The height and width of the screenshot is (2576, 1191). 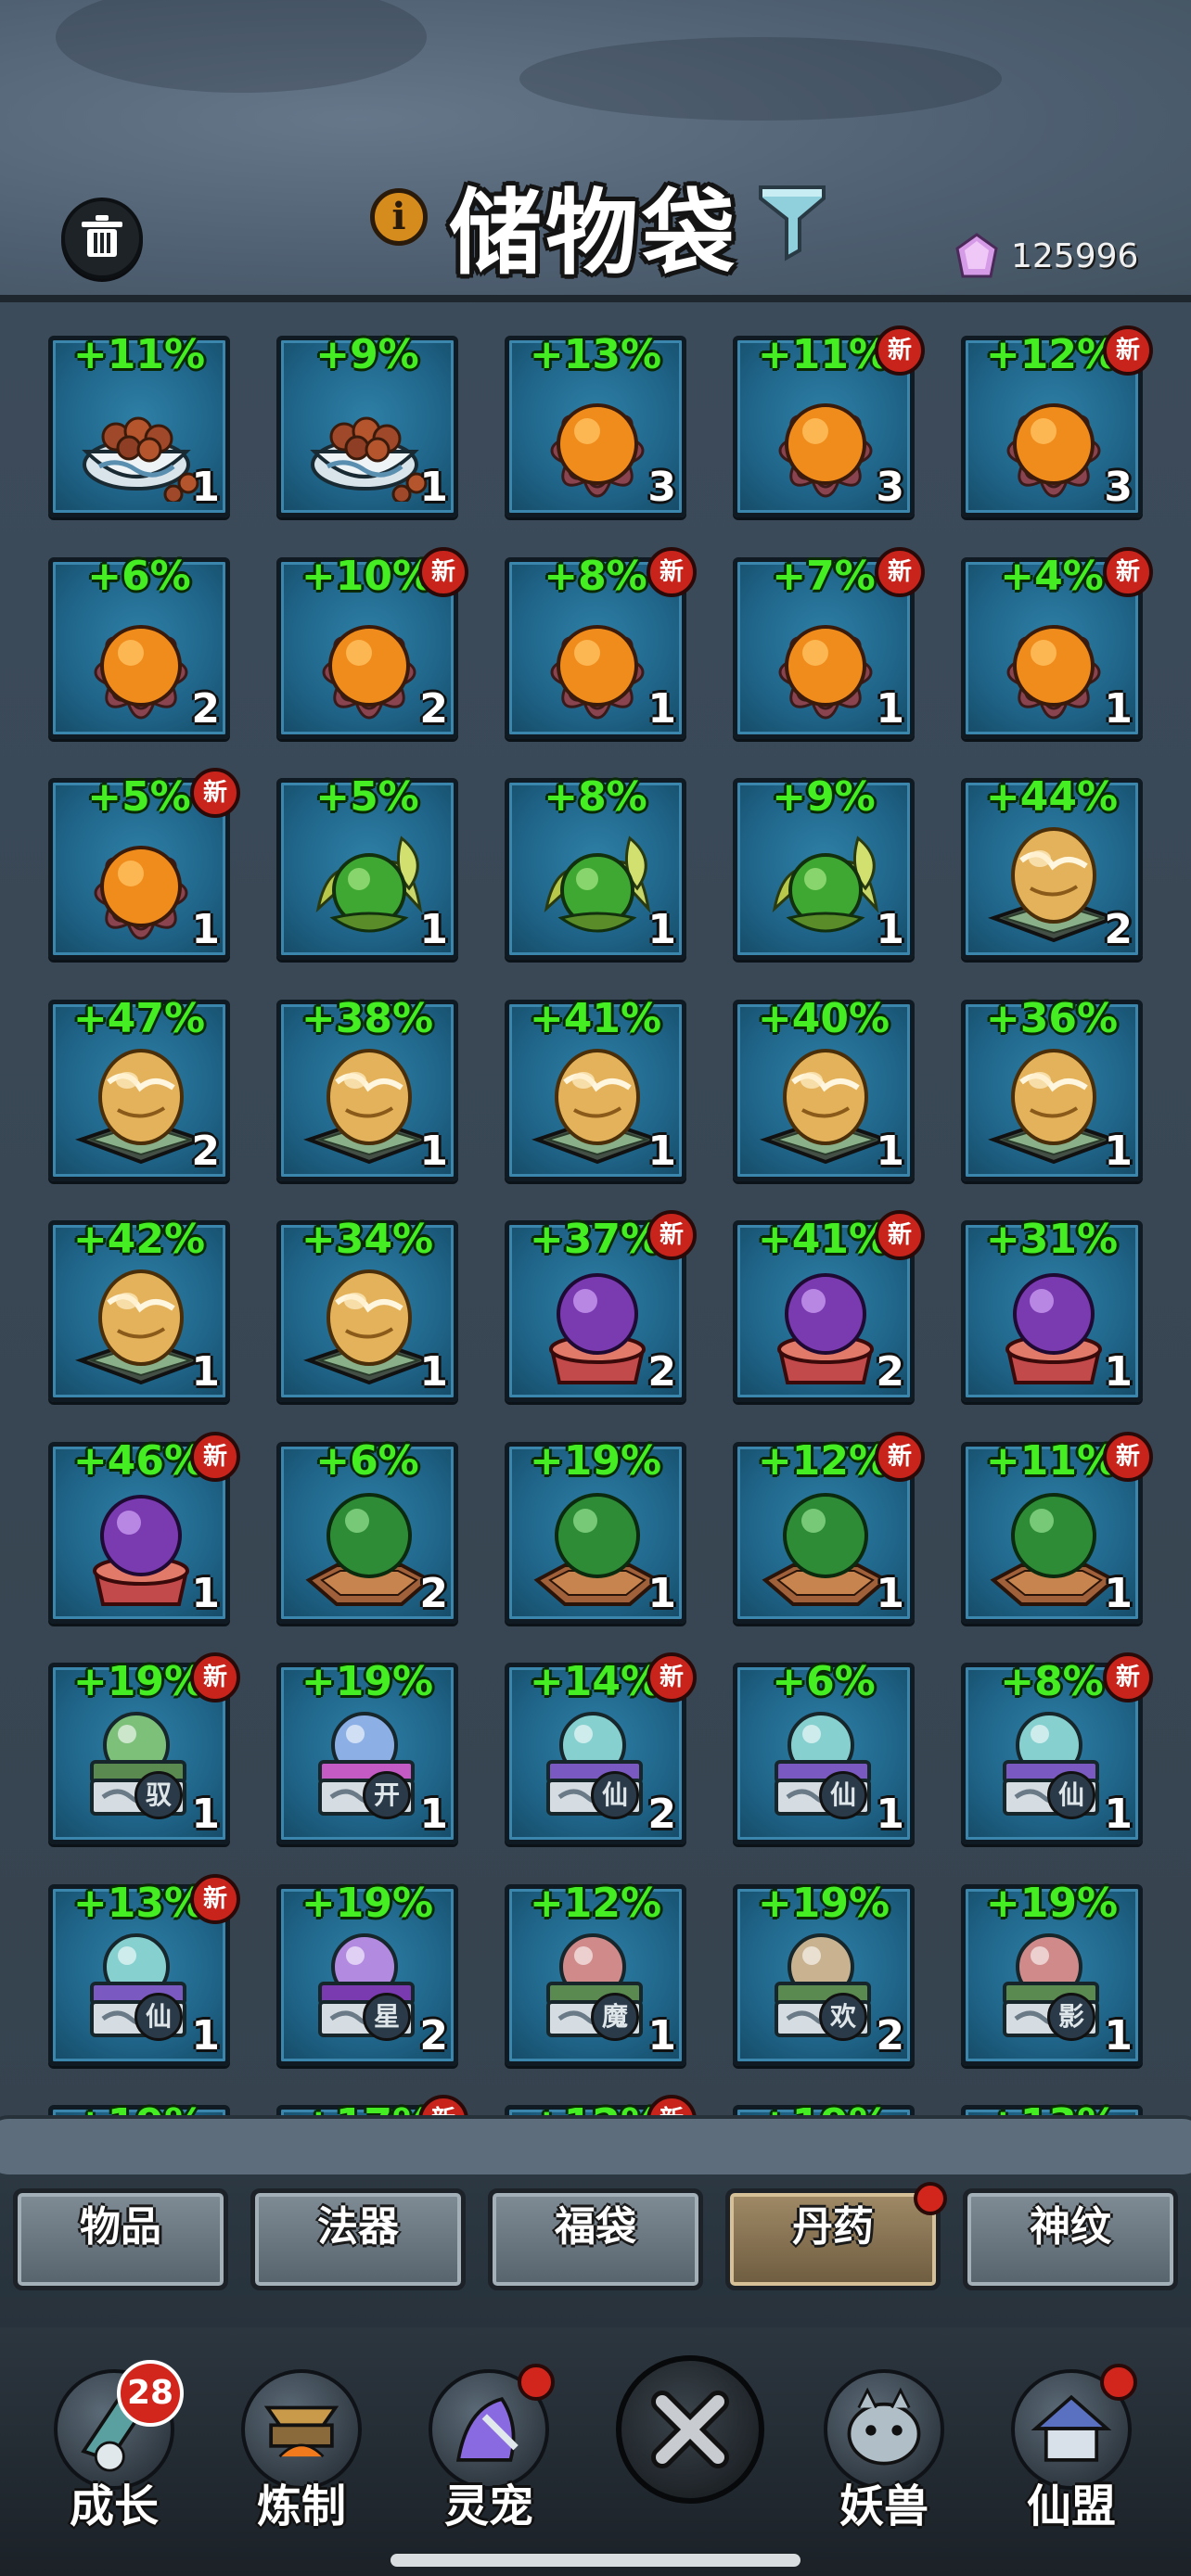 What do you see at coordinates (829, 421) in the screenshot?
I see `pill-item-slot: +11% 3 新` at bounding box center [829, 421].